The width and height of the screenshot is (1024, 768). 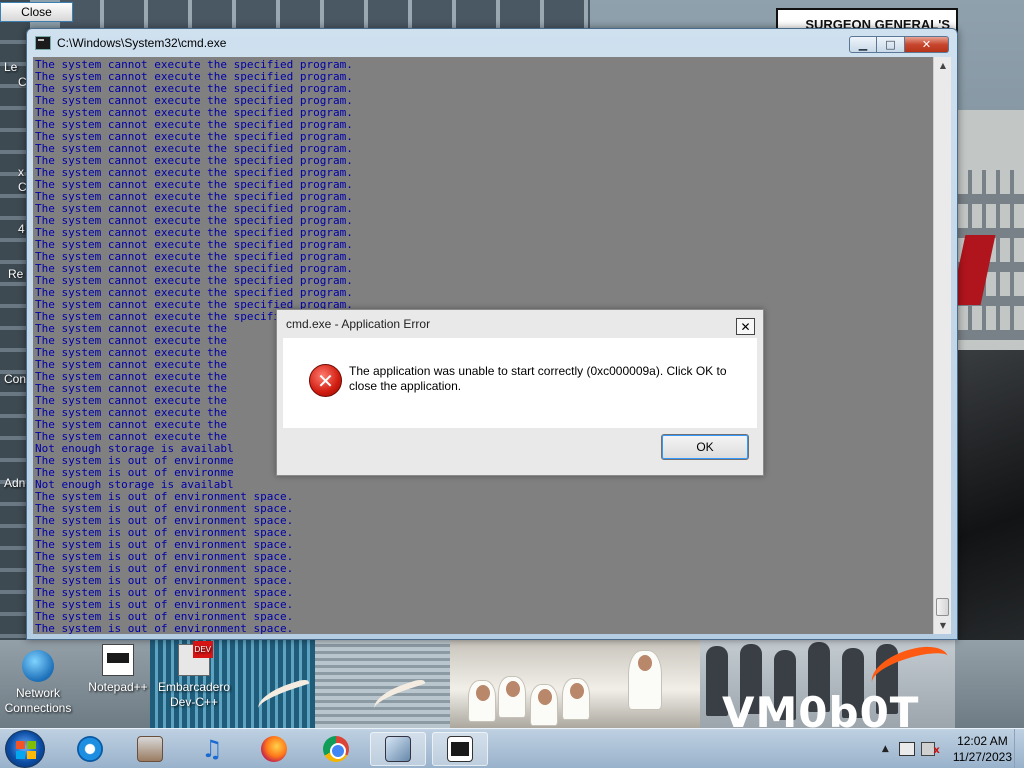 I want to click on maximize-icon: □, so click(x=890, y=44).